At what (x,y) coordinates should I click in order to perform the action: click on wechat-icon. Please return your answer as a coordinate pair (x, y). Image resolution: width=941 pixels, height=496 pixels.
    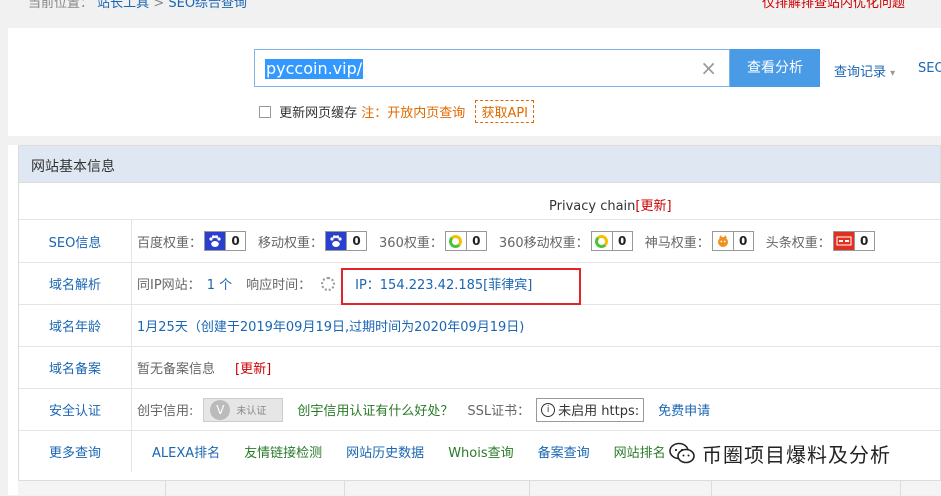
    Looking at the image, I should click on (682, 453).